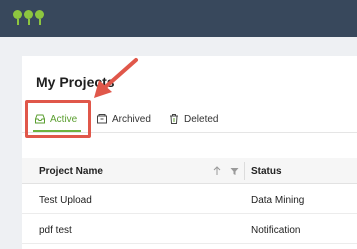  What do you see at coordinates (178, 18) in the screenshot?
I see `top-navigation-bar` at bounding box center [178, 18].